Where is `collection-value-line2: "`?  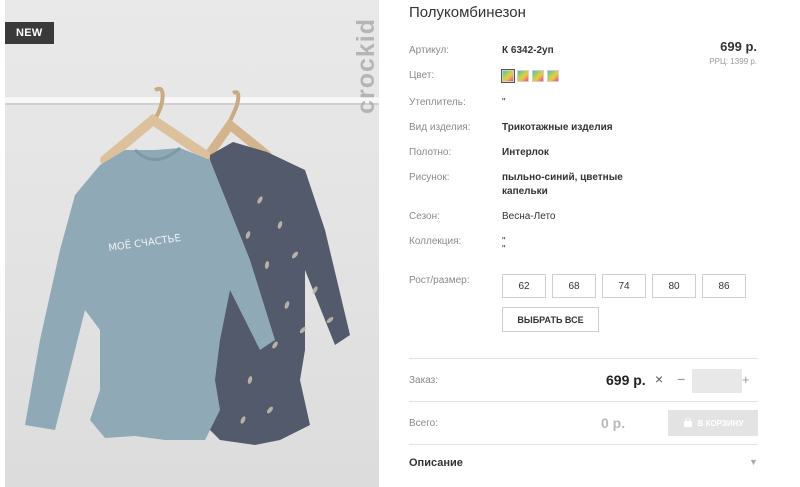
collection-value-line2: " is located at coordinates (504, 249).